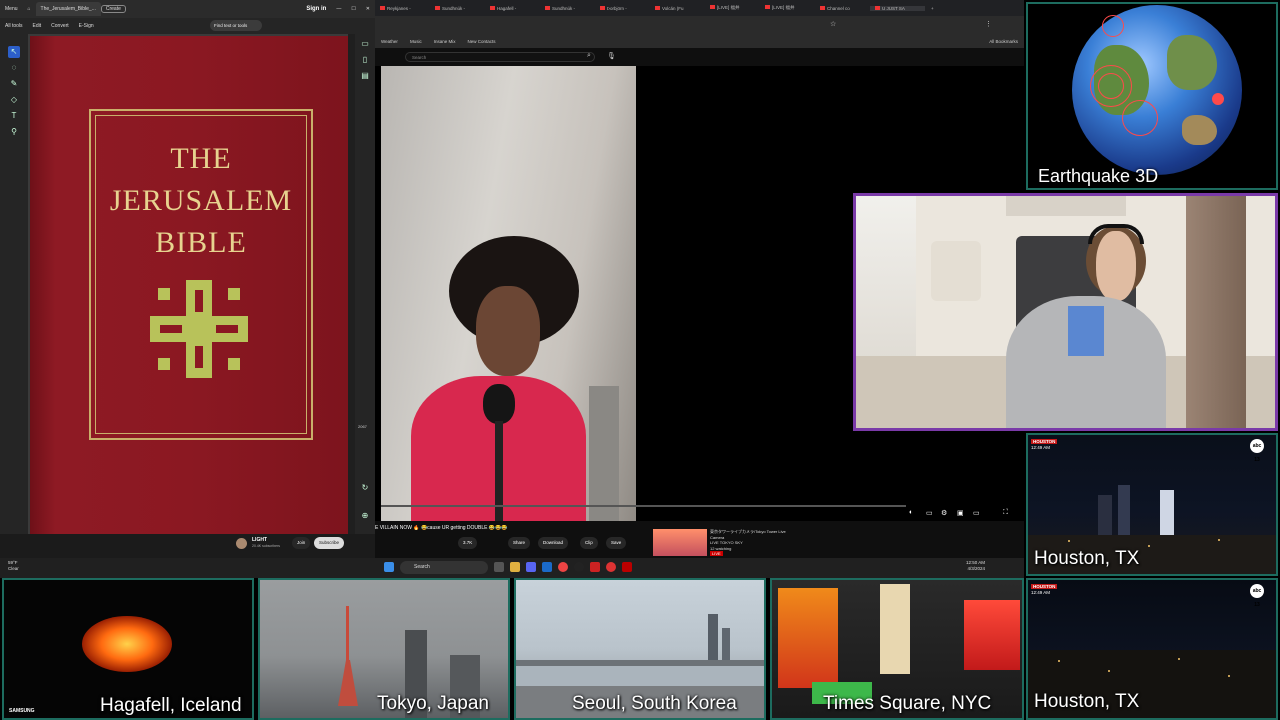 The height and width of the screenshot is (720, 1280). What do you see at coordinates (316, 9) in the screenshot?
I see `sign-in-button: Sign in` at bounding box center [316, 9].